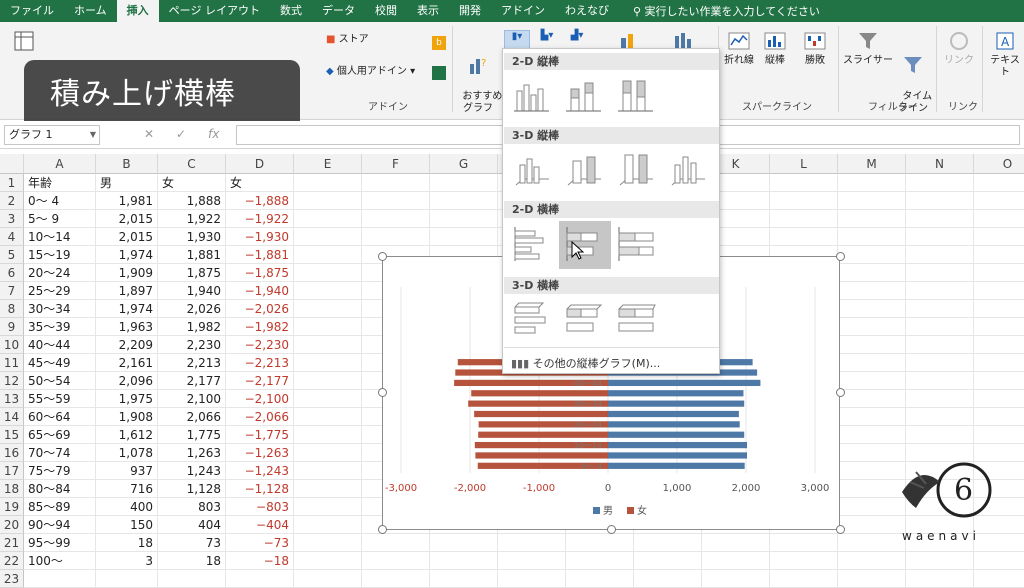 The width and height of the screenshot is (1024, 588). What do you see at coordinates (192, 417) in the screenshot?
I see `cell-C14: 2,066` at bounding box center [192, 417].